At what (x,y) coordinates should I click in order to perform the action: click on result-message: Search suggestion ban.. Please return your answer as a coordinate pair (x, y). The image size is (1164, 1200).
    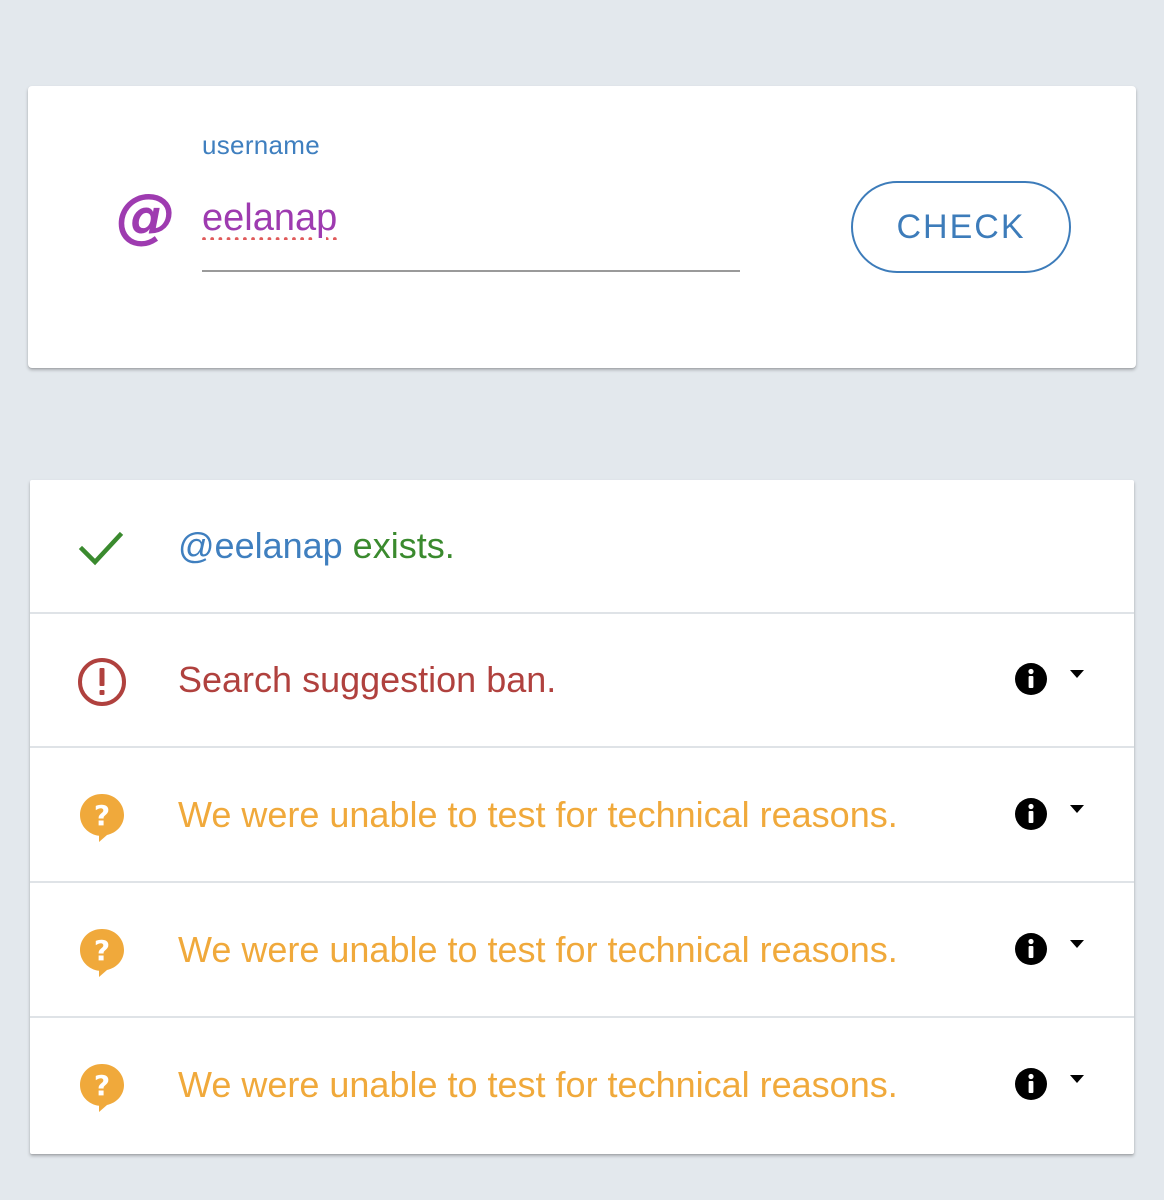
    Looking at the image, I should click on (367, 679).